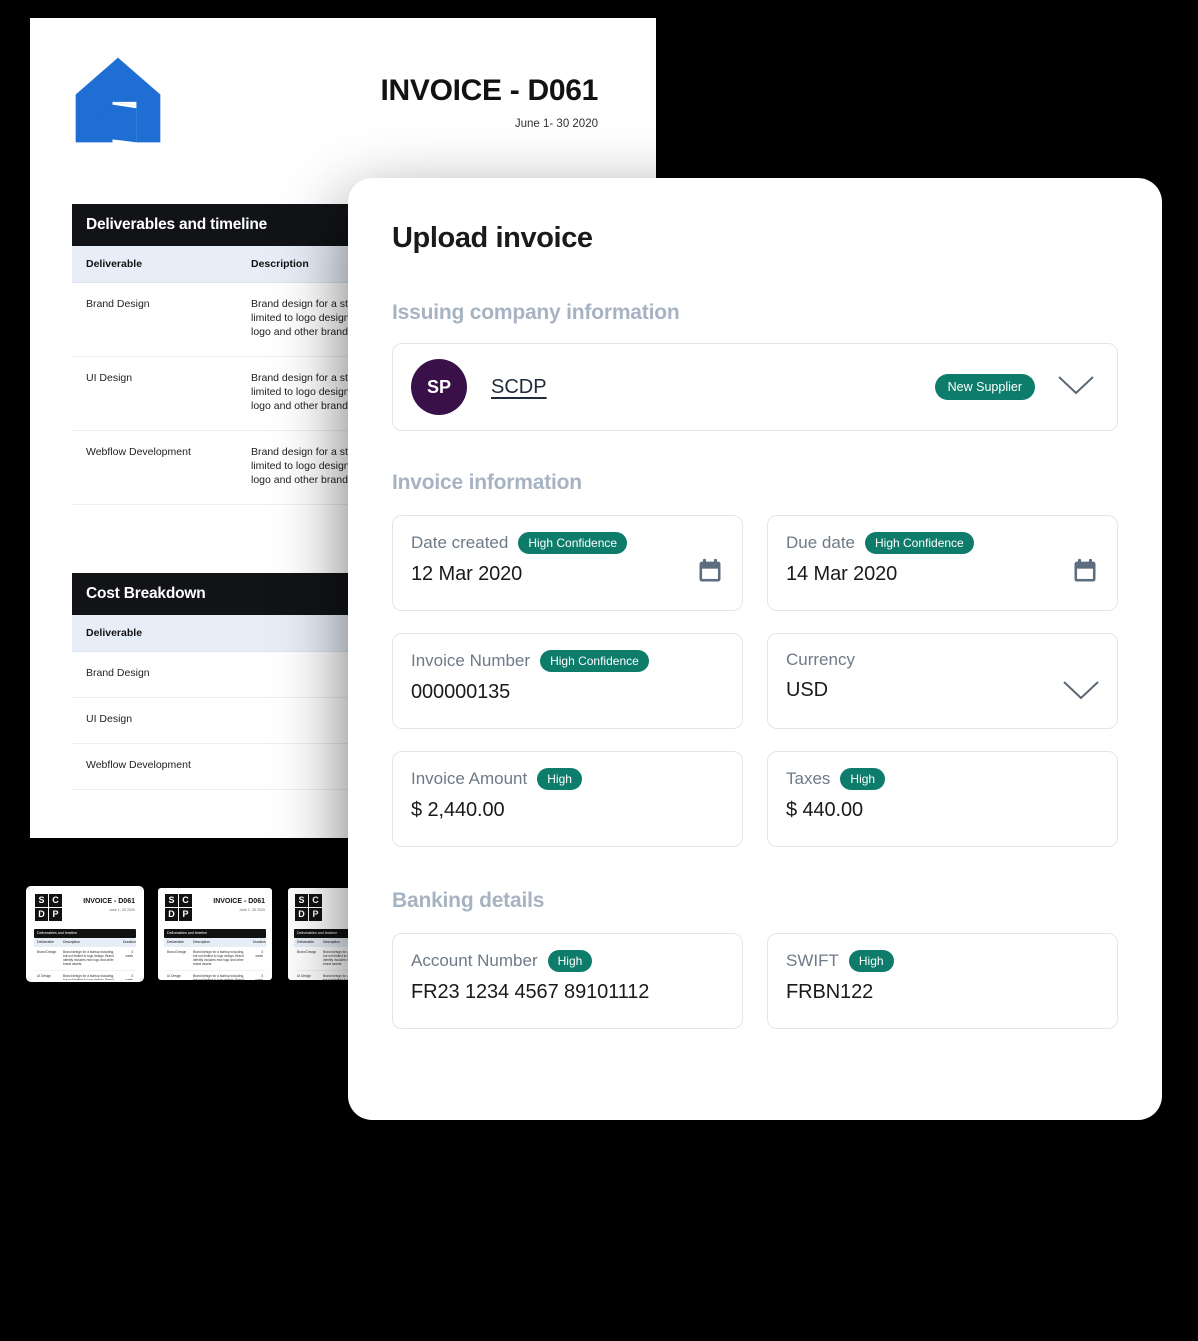  Describe the element at coordinates (755, 387) in the screenshot. I see `supplier-card: SP SCDP New Supplier` at that location.